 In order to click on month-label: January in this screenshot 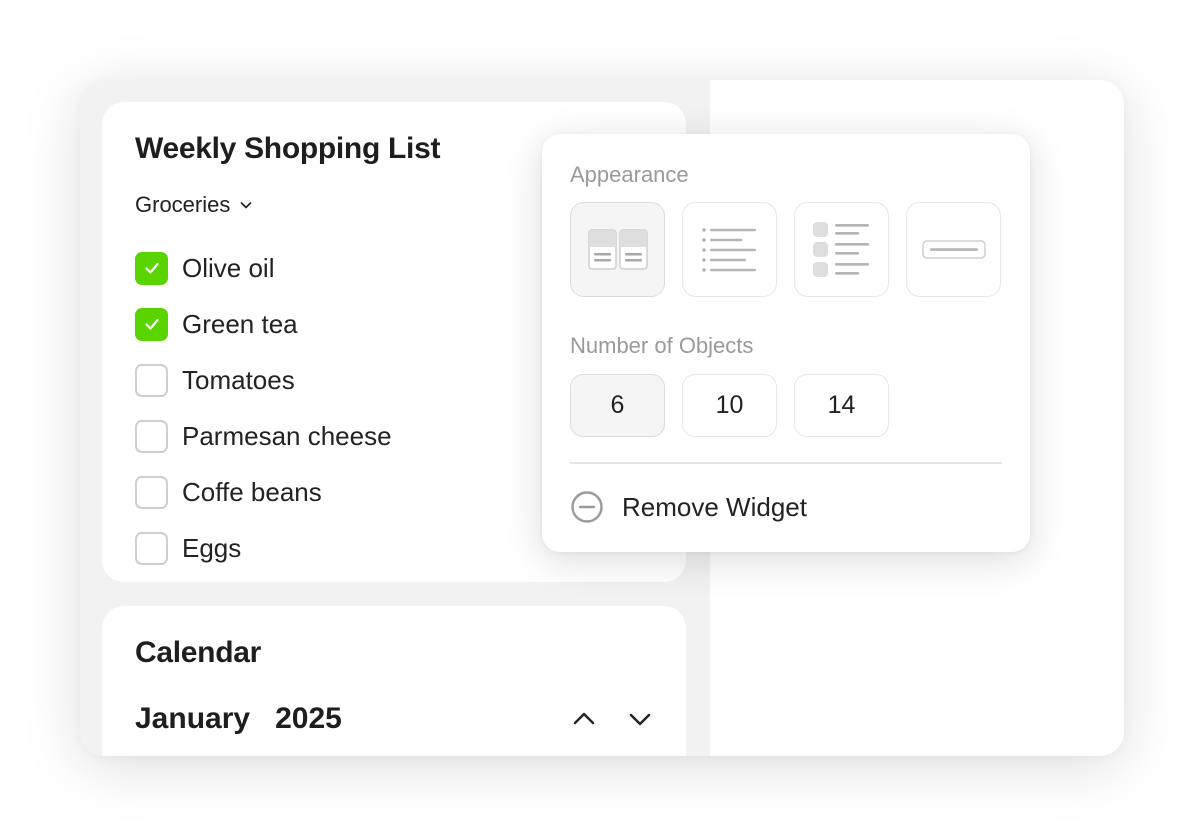, I will do `click(193, 718)`.